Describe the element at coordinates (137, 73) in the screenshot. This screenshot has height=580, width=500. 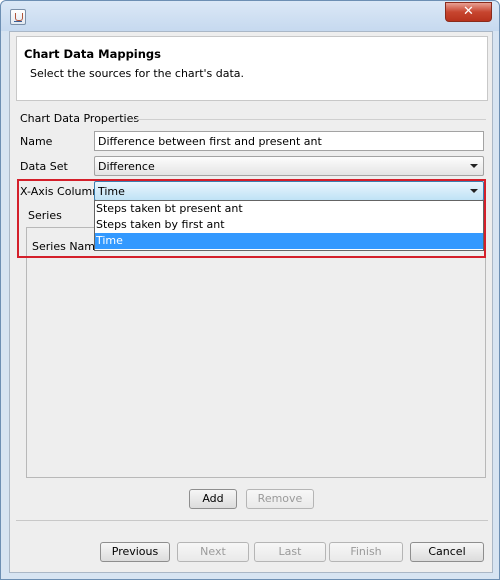
I see `page-subtitle: Select the sources for the chart's data.` at that location.